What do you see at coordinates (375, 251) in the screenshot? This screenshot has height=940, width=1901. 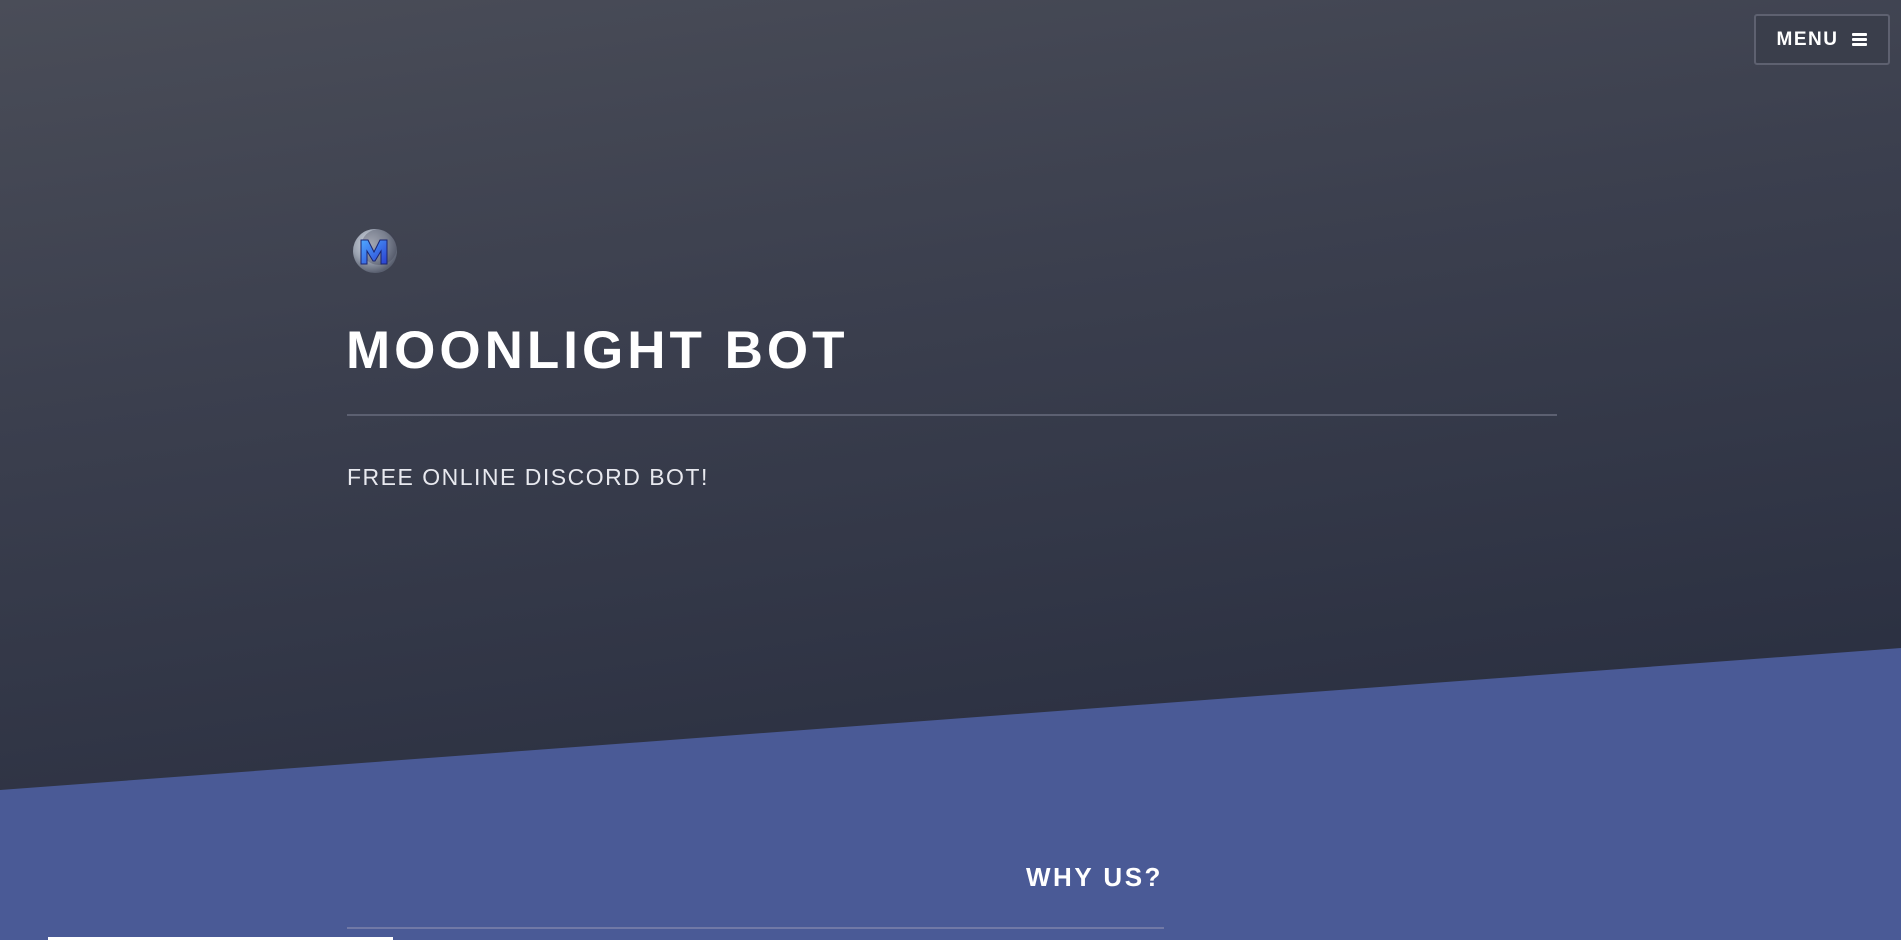 I see `moonlight-logo-icon` at bounding box center [375, 251].